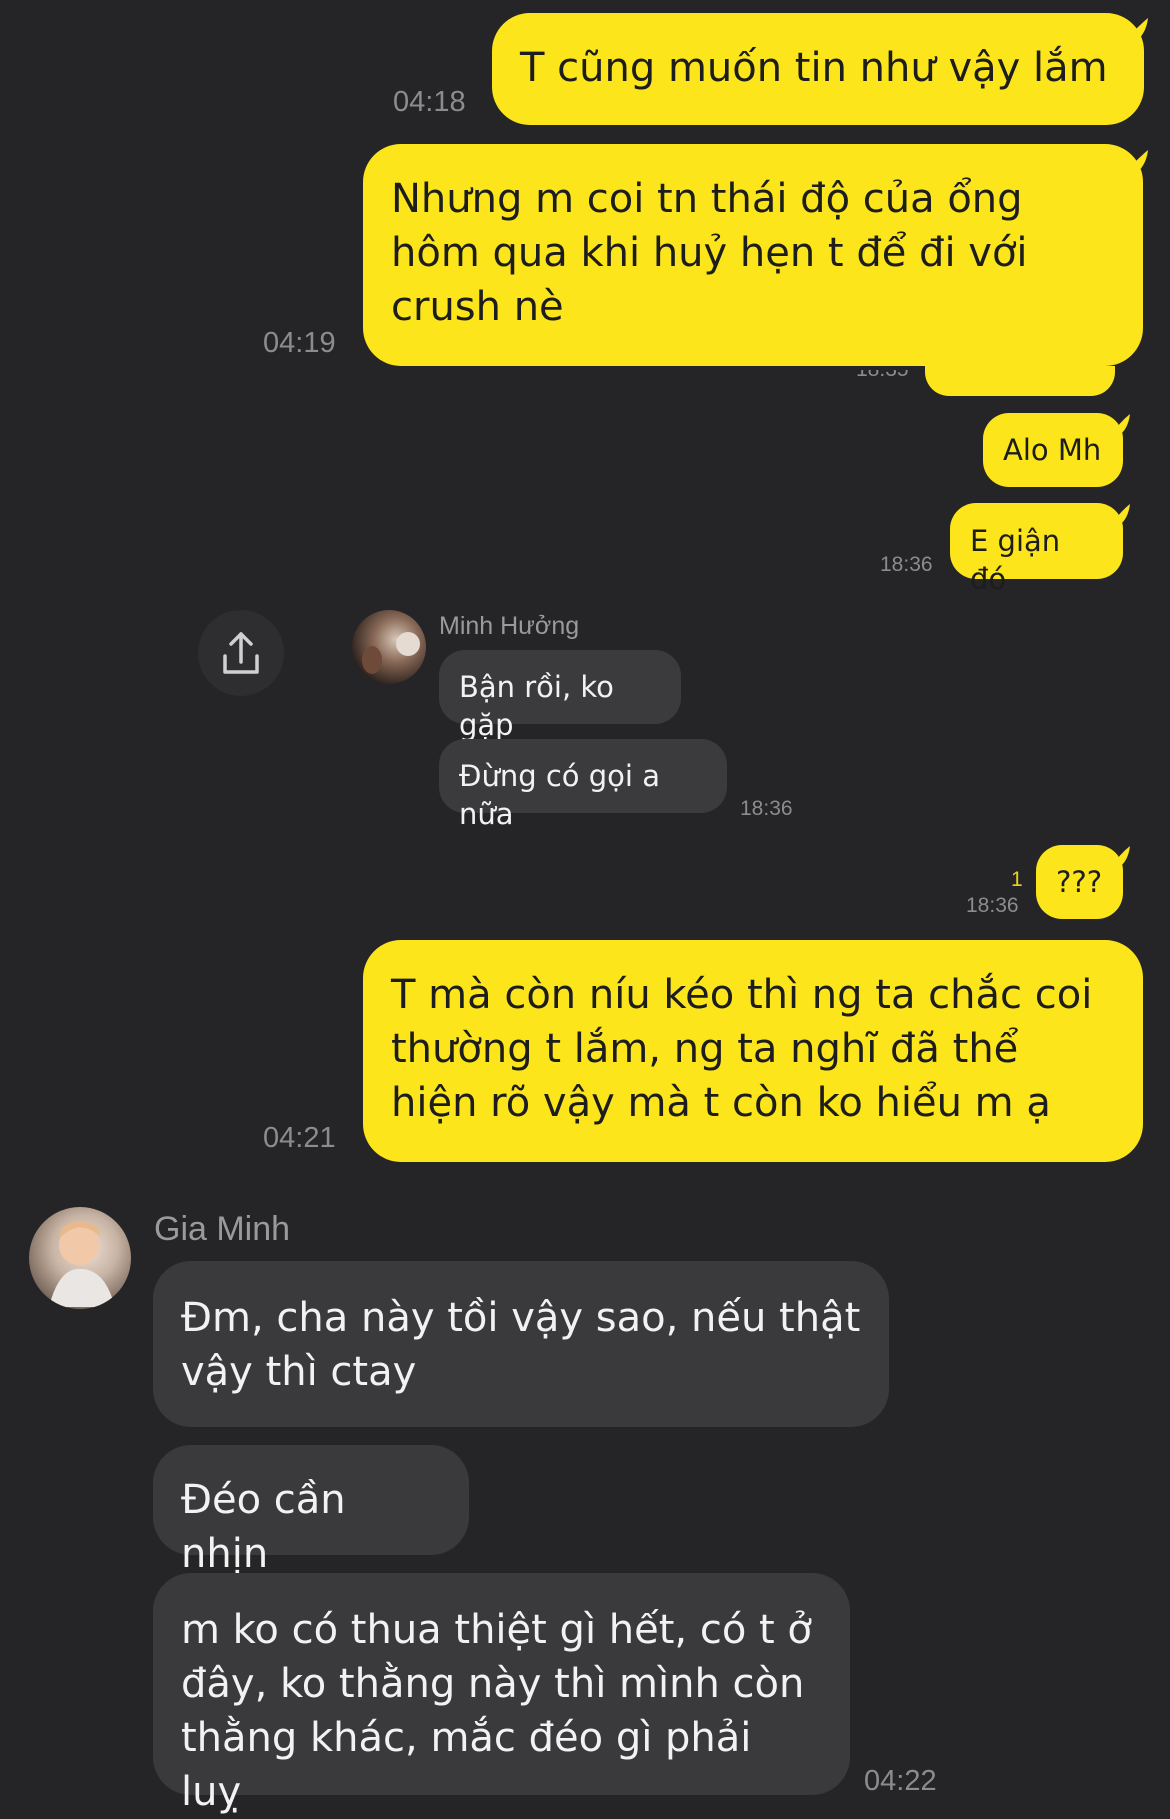  Describe the element at coordinates (882, 377) in the screenshot. I see `cut-off-time: 18:35` at that location.